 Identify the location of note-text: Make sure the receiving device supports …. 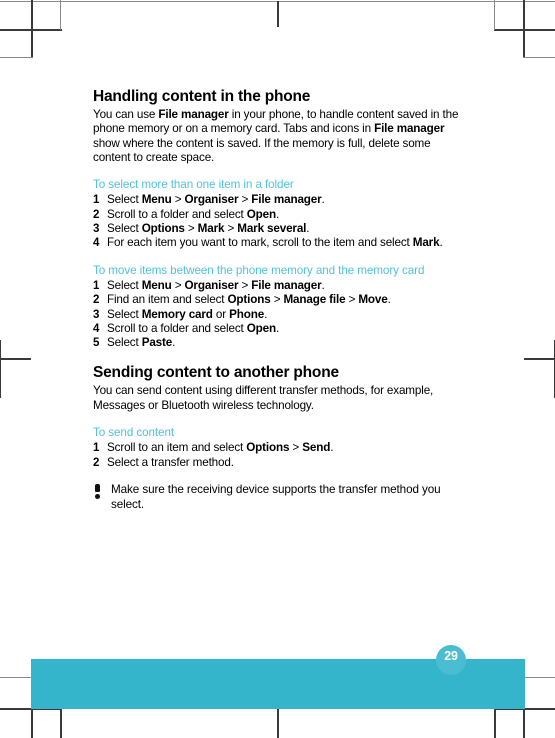
(276, 496).